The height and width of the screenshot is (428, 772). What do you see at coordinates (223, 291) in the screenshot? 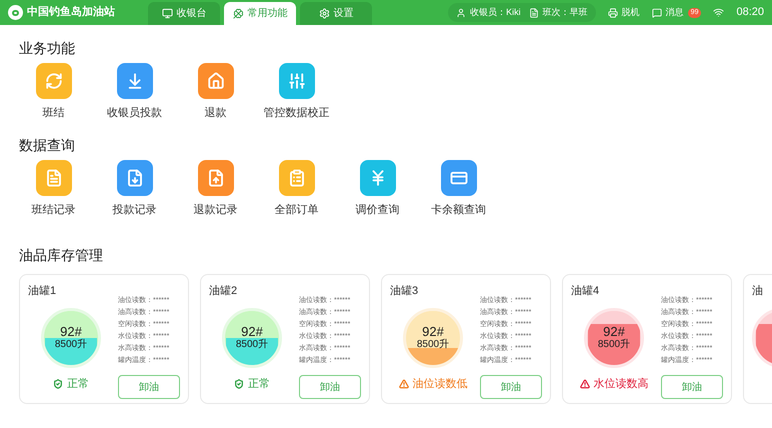
I see `tank-title: 油罐2` at bounding box center [223, 291].